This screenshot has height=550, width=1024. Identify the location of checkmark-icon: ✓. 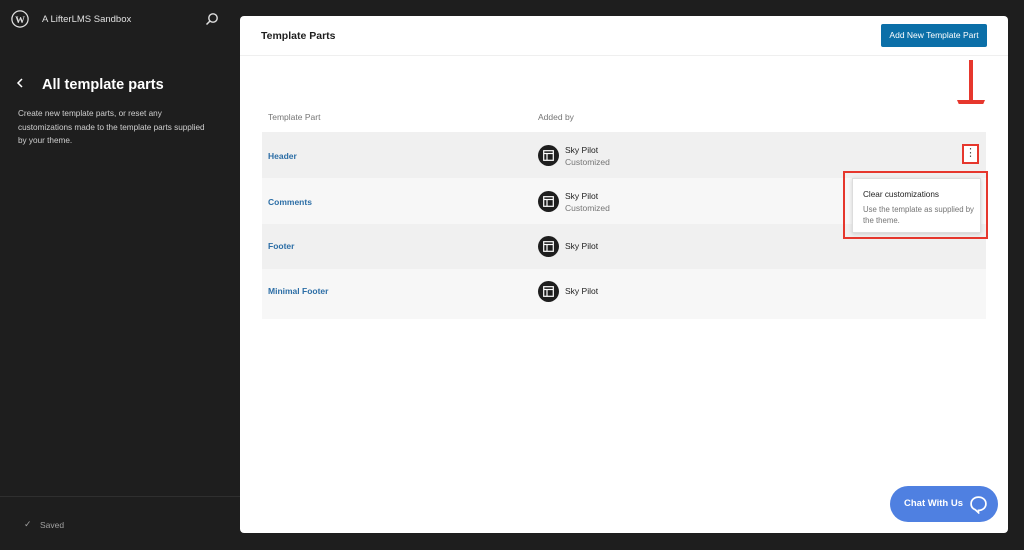
(28, 524).